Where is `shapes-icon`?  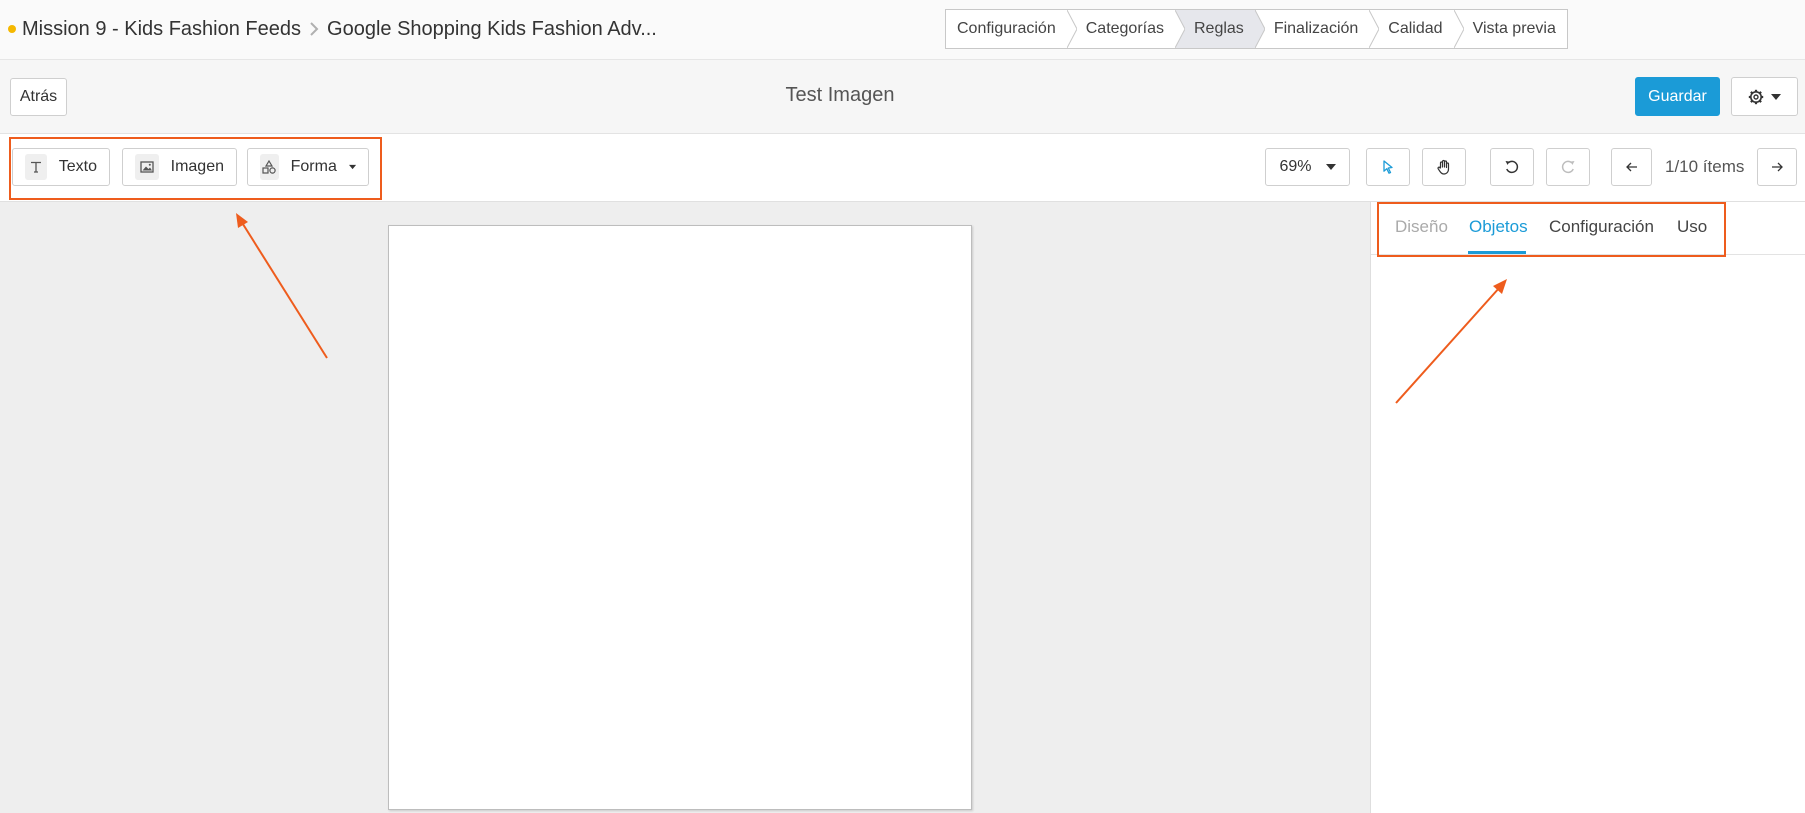
shapes-icon is located at coordinates (269, 167).